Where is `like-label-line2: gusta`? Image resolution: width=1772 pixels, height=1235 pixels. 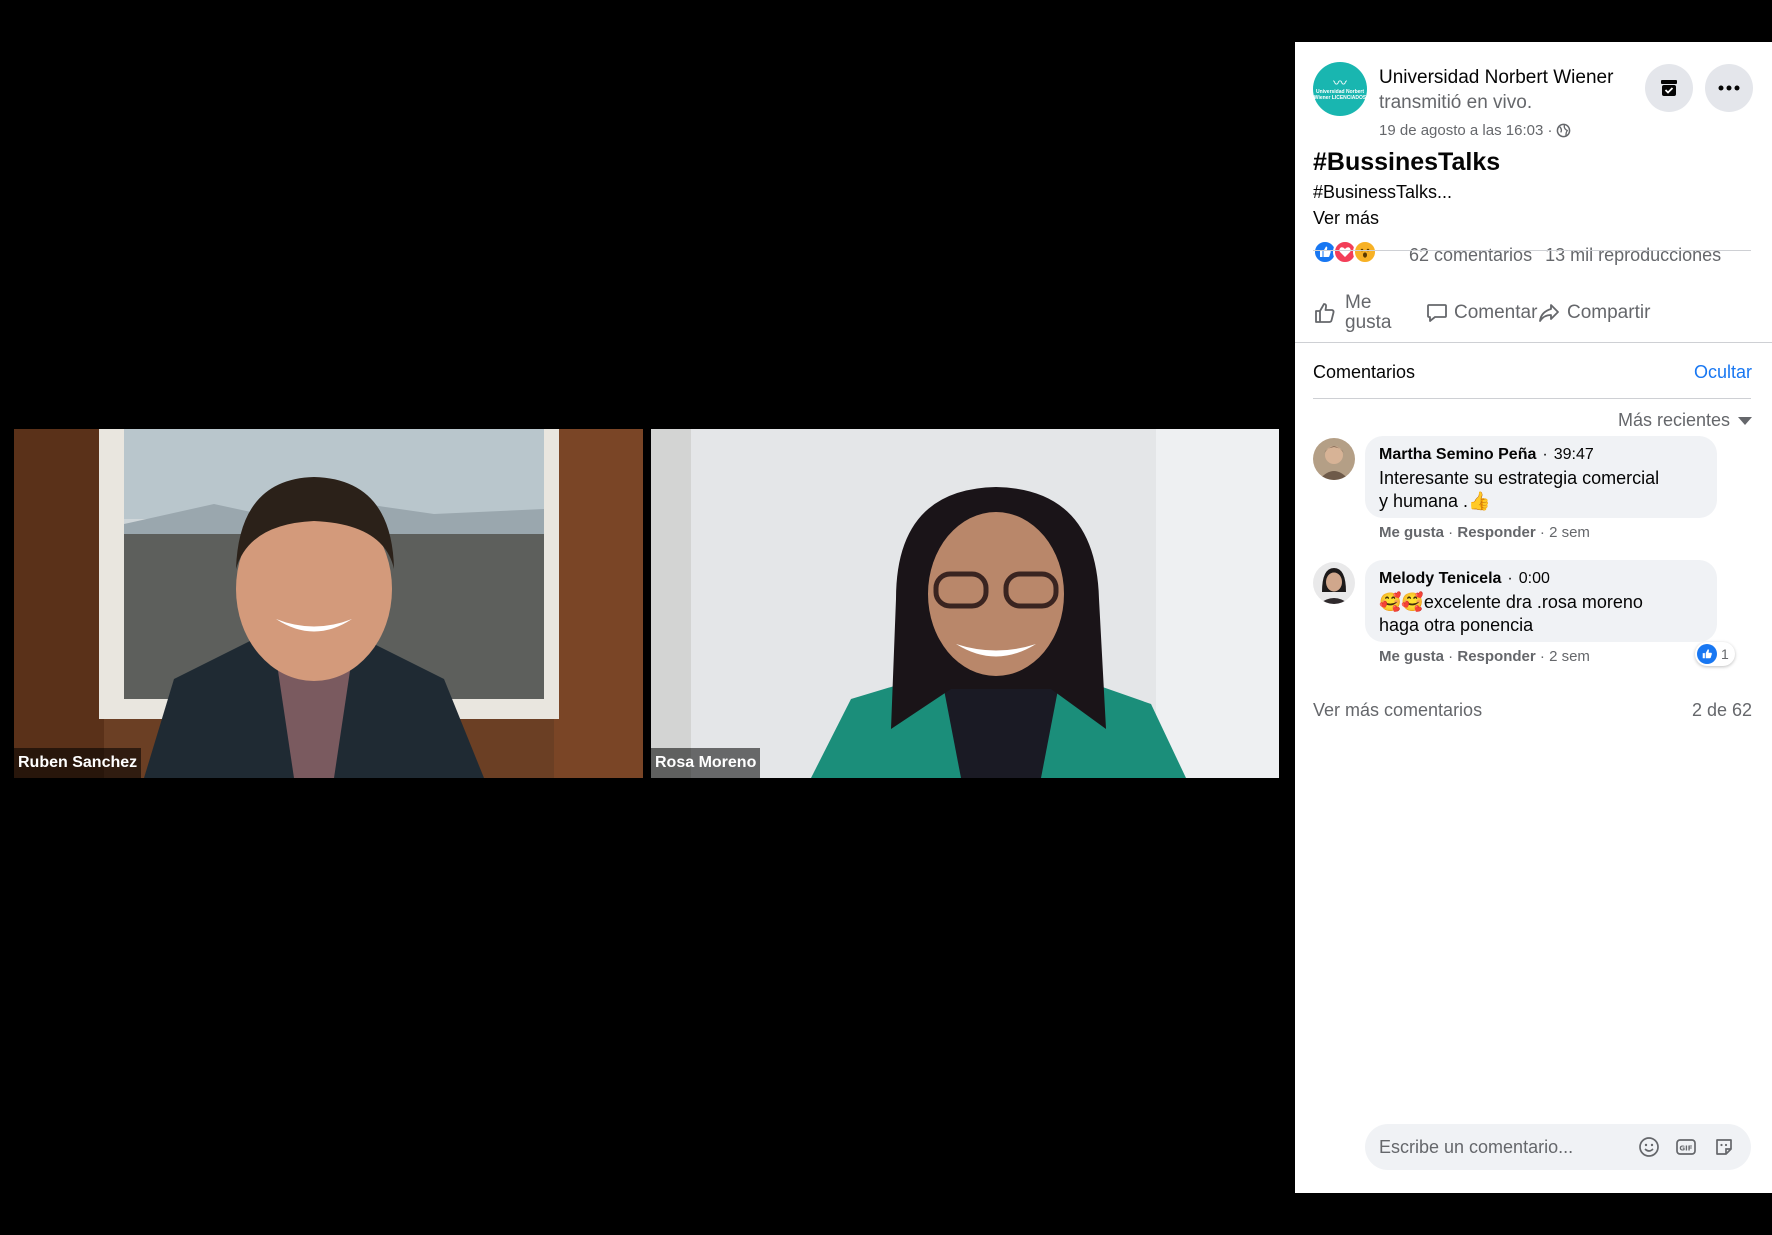
like-label-line2: gusta is located at coordinates (1368, 322).